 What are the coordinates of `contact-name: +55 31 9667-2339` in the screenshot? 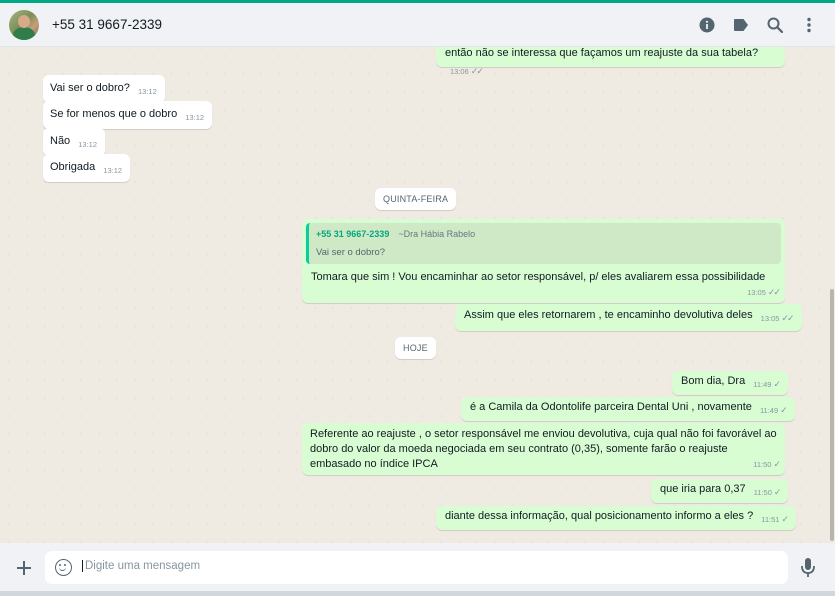 It's located at (107, 24).